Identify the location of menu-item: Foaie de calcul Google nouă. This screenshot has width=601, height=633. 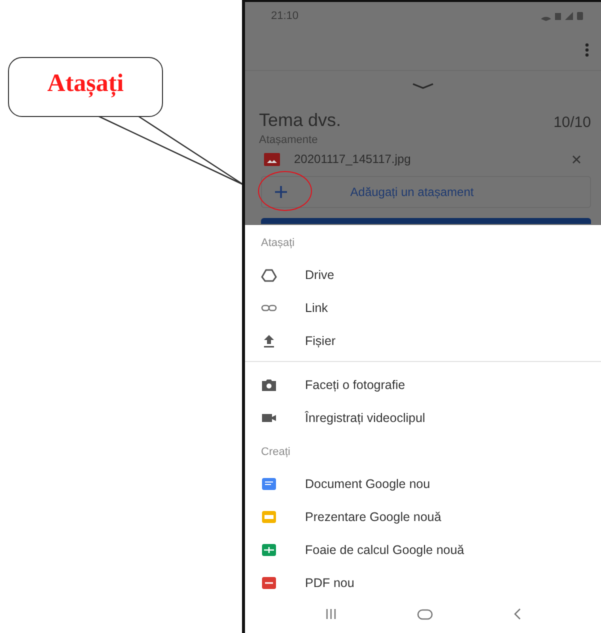
(423, 549).